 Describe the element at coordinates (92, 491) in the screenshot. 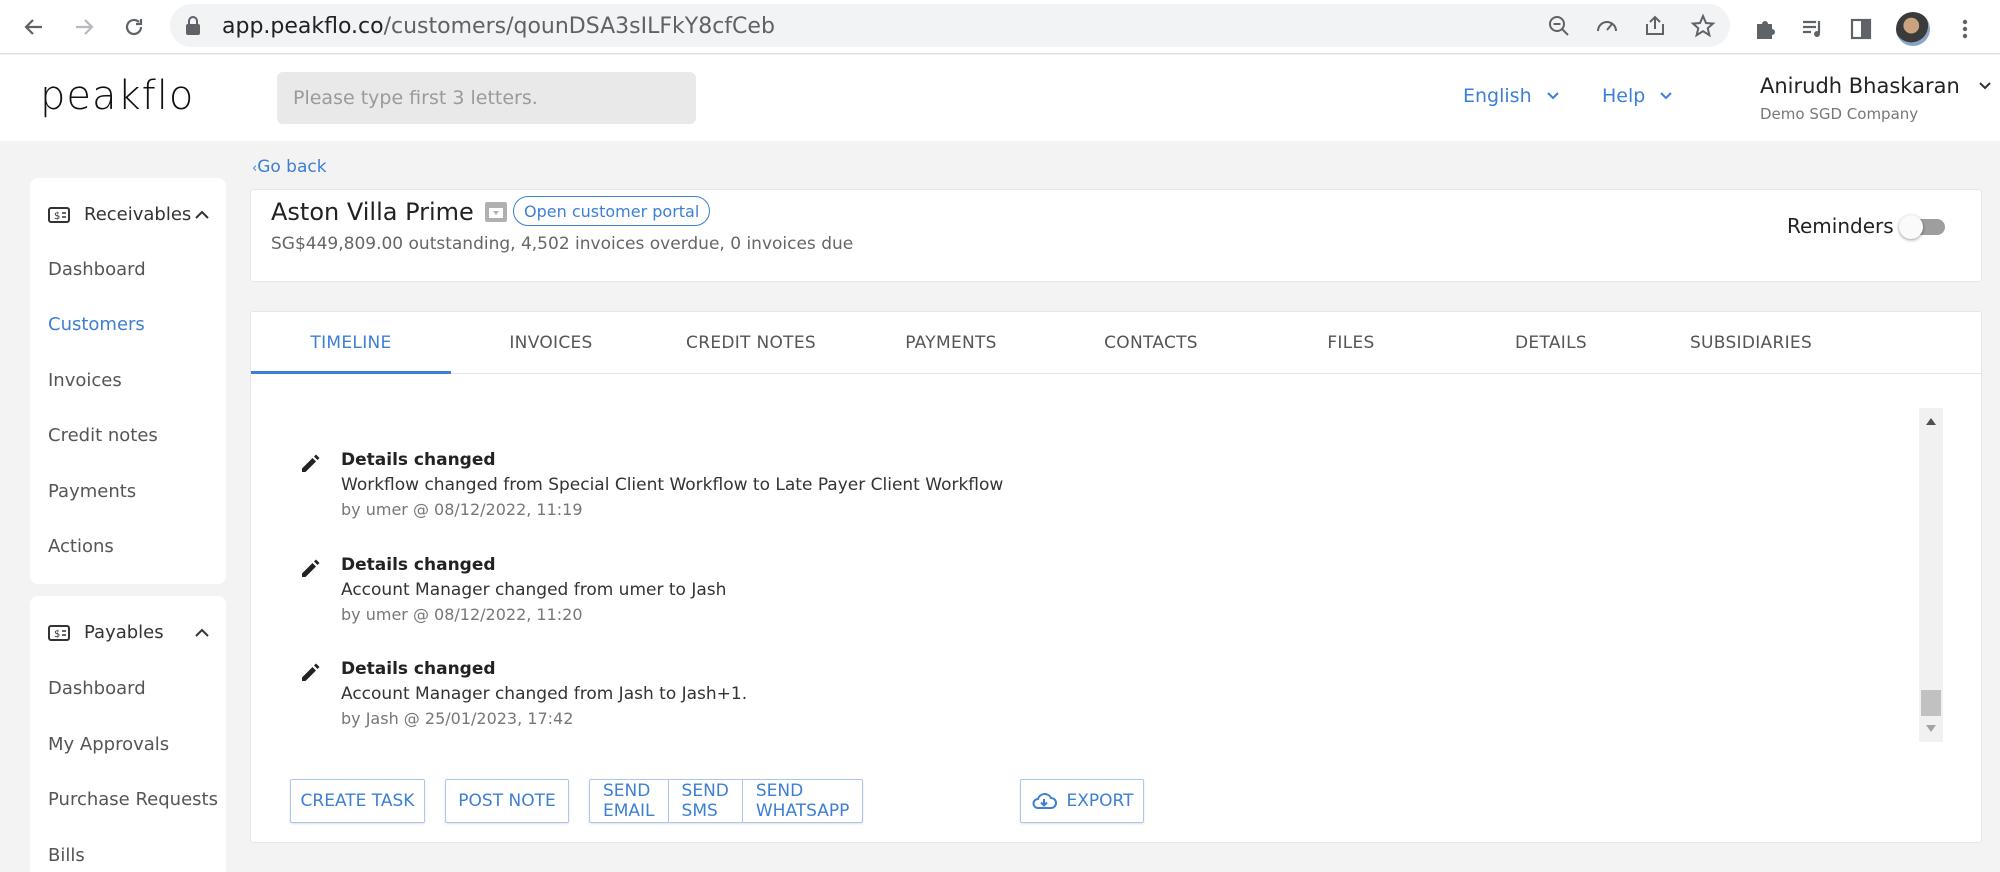

I see `sidebar-item-payments: Payments` at that location.